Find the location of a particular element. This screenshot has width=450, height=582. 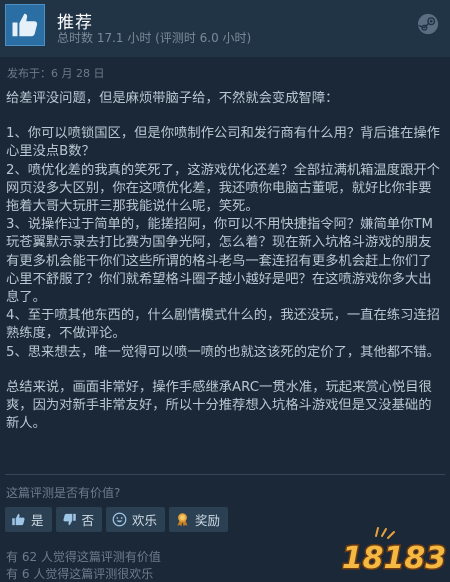

helpful-question: 这篇评测是否有价值? is located at coordinates (63, 493).